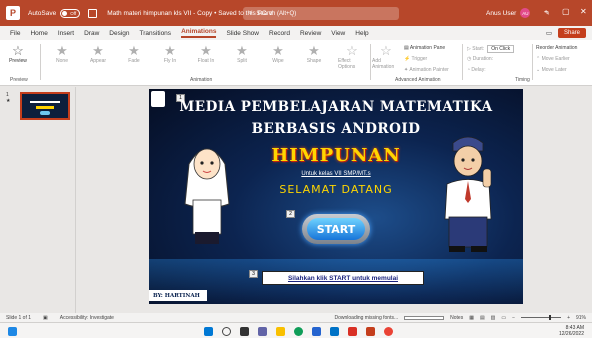 The width and height of the screenshot is (592, 338). I want to click on animation-wipe: ★ Wipe, so click(278, 54).